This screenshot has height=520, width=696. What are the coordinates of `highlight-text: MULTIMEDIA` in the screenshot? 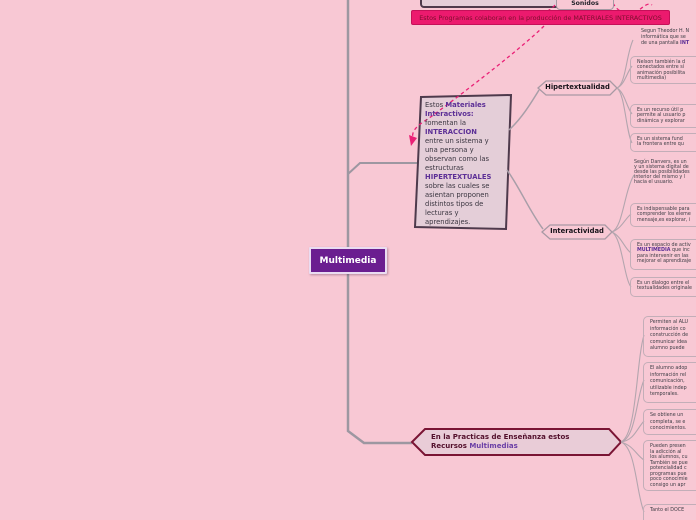 It's located at (654, 251).